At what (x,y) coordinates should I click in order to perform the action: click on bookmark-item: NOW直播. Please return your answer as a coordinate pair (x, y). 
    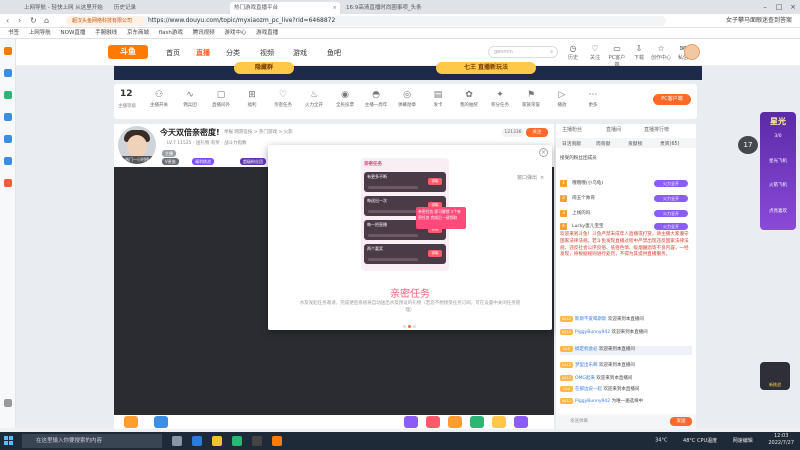
    Looking at the image, I should click on (73, 33).